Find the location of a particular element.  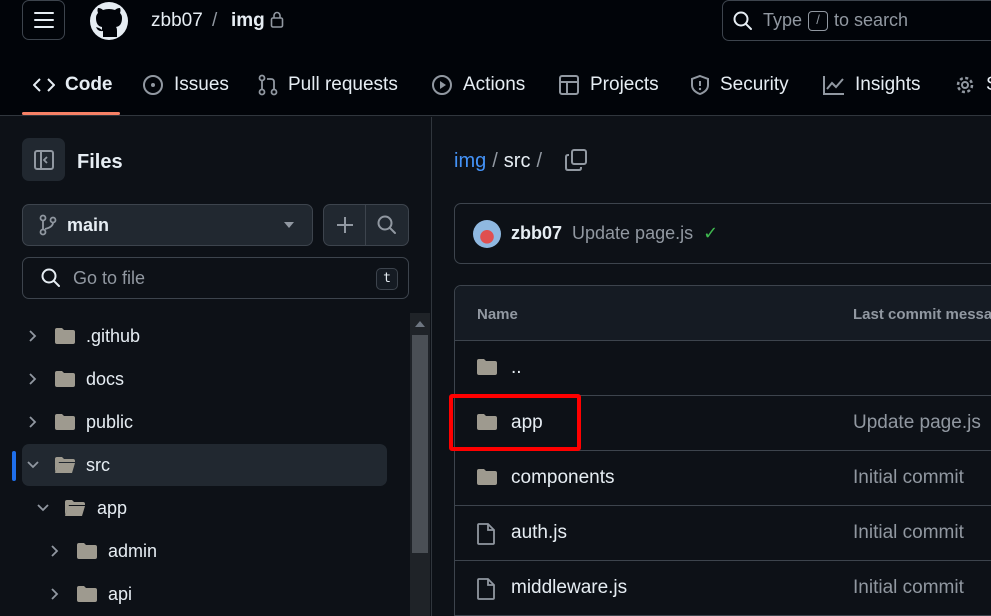

file-commit-message: Update page.js is located at coordinates (917, 423).